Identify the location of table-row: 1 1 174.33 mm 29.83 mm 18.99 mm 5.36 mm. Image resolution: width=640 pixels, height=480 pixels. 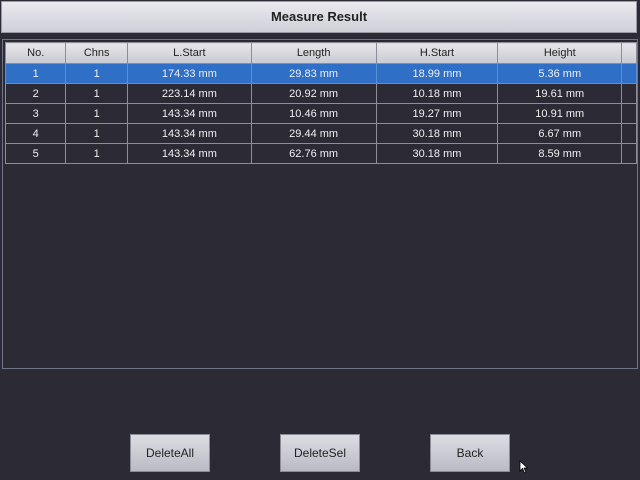
(320, 73).